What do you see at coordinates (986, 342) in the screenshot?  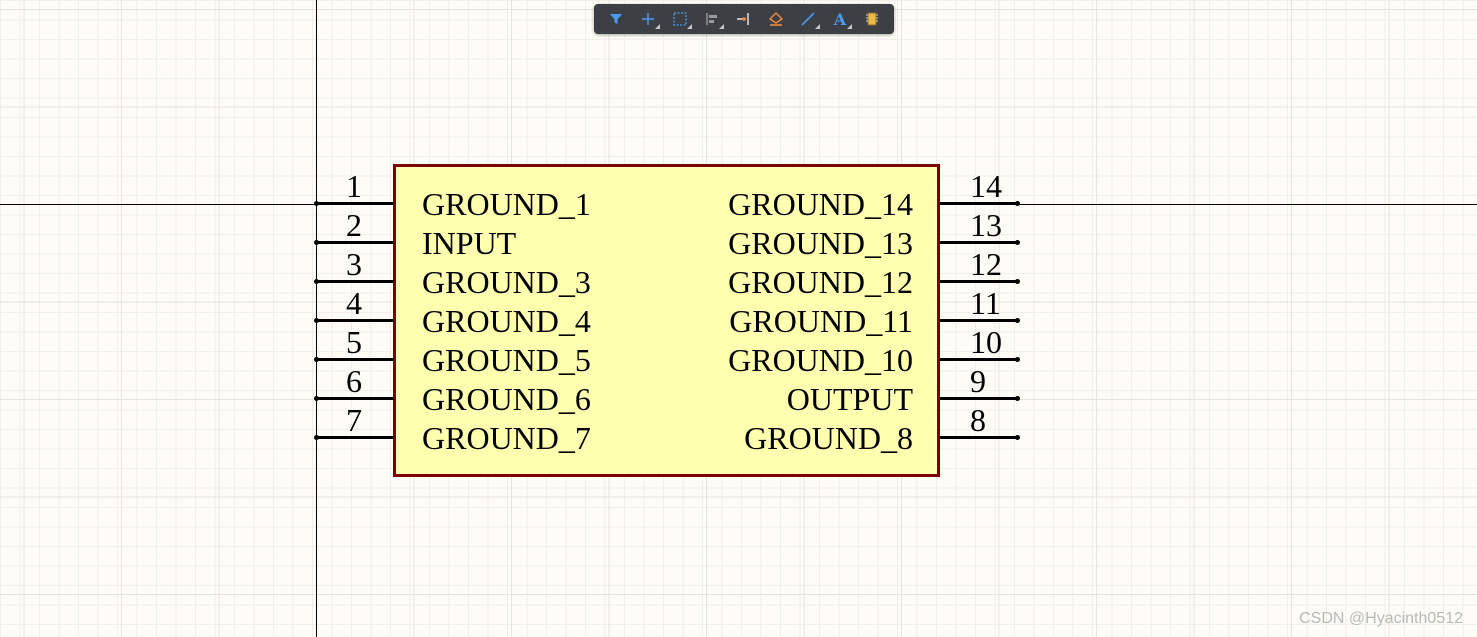 I see `pin-number: 10` at bounding box center [986, 342].